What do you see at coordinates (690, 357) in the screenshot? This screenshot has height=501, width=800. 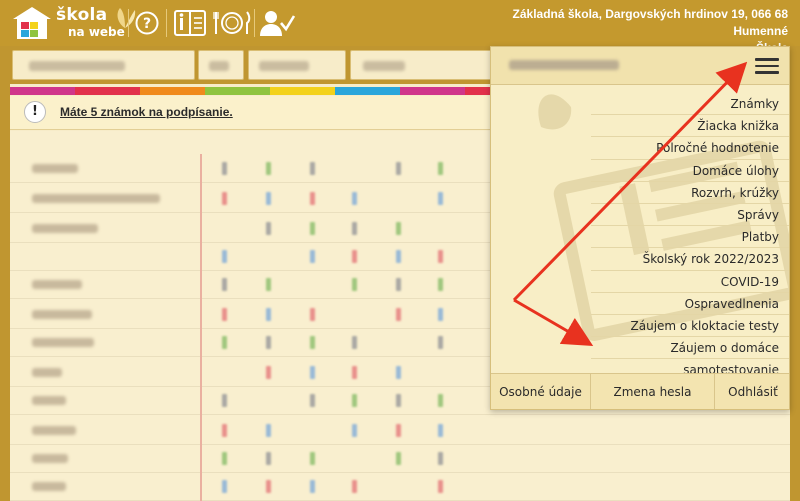 I see `menu-item: Záujem o domáce samotestovanie` at bounding box center [690, 357].